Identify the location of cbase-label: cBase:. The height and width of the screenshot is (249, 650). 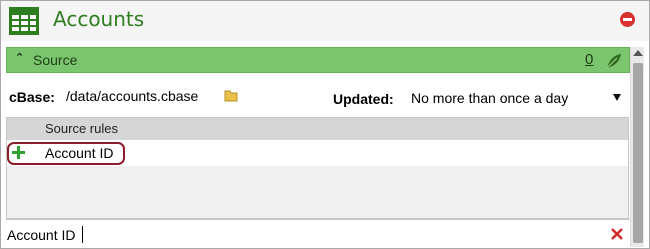
(32, 97).